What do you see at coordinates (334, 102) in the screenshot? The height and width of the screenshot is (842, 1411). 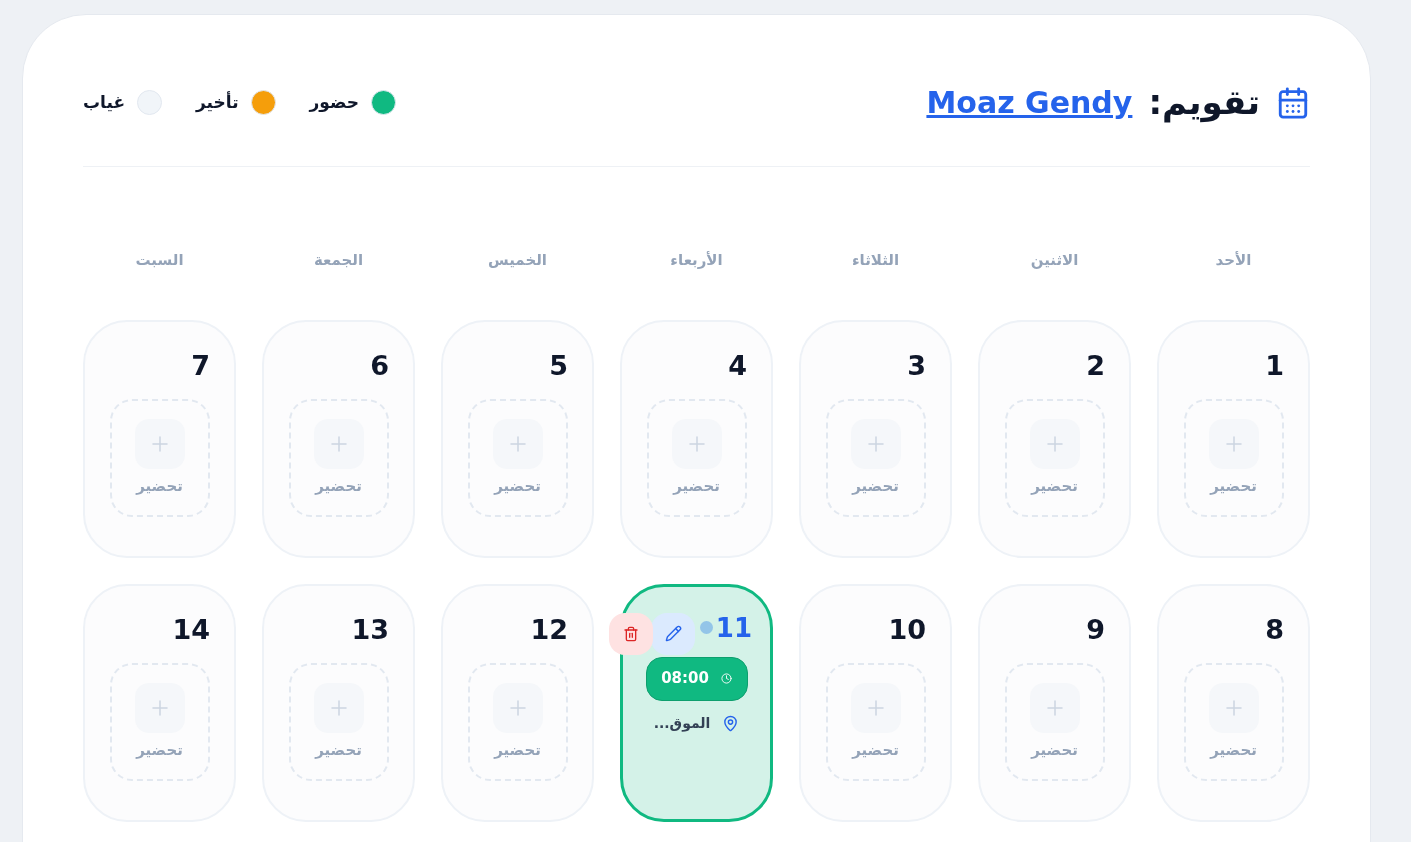 I see `legend-label: حضور` at bounding box center [334, 102].